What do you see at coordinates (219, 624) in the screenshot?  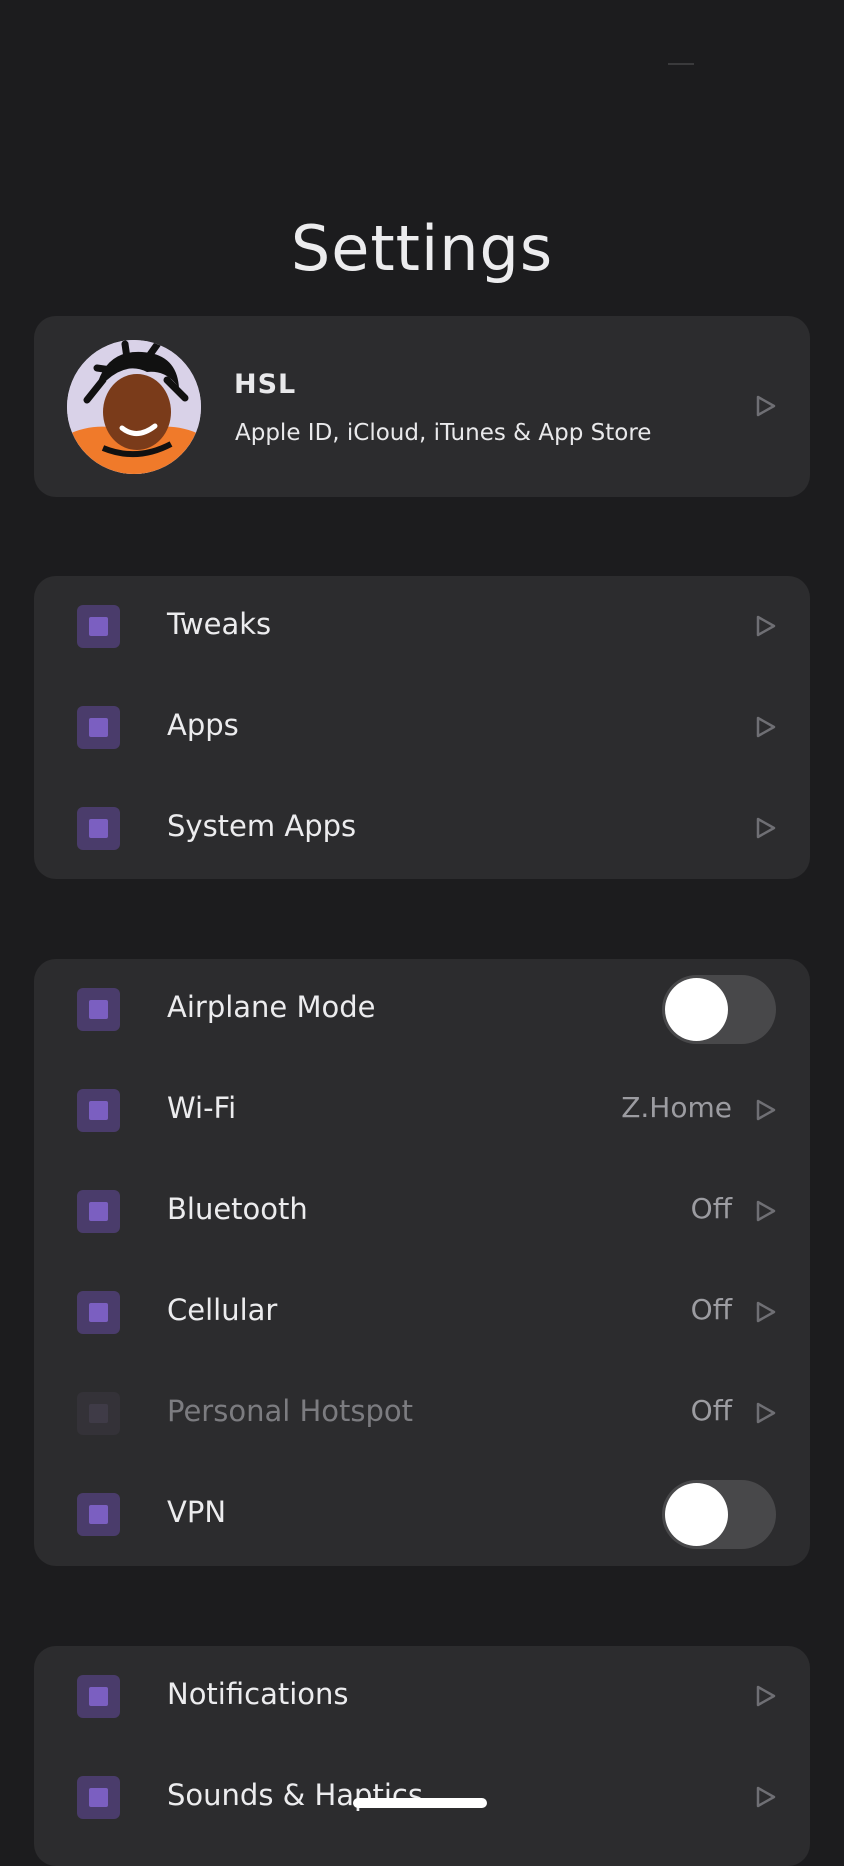 I see `row-label: Tweaks` at bounding box center [219, 624].